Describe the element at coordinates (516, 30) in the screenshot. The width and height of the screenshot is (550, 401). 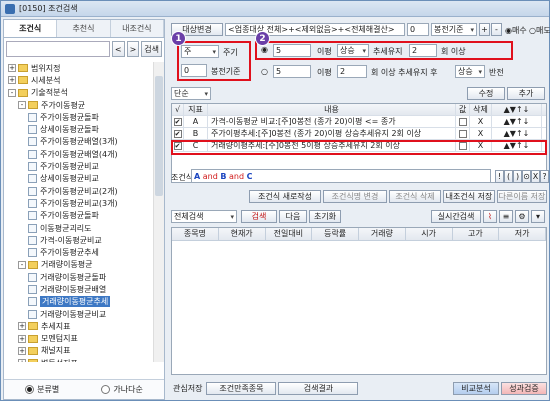
I see `buy-radio: ◉매수` at that location.